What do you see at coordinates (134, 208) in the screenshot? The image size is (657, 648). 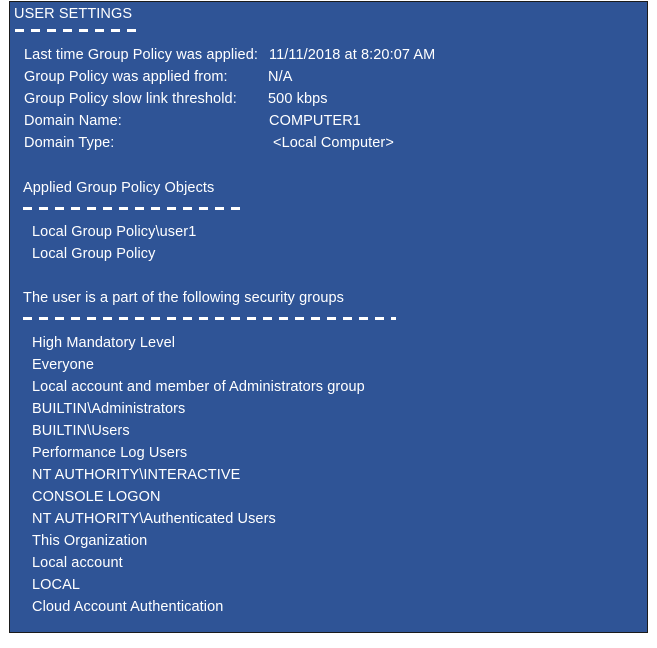 I see `divider-applied-gpos` at bounding box center [134, 208].